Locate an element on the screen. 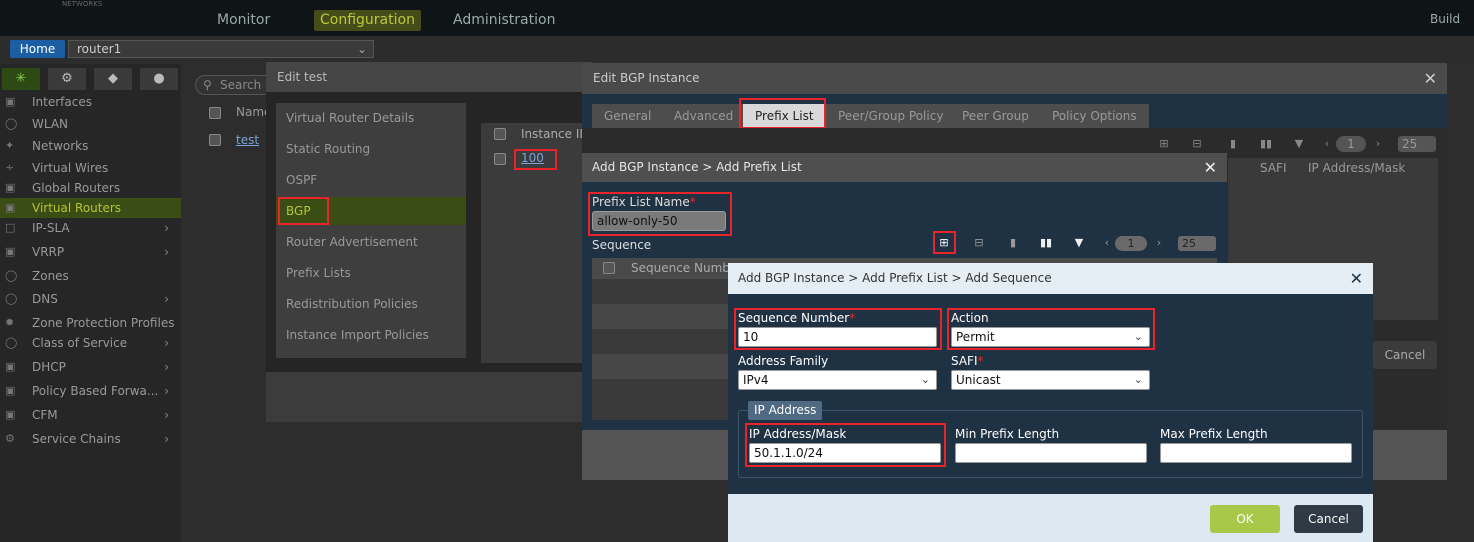  router-link-test: test is located at coordinates (247, 140).